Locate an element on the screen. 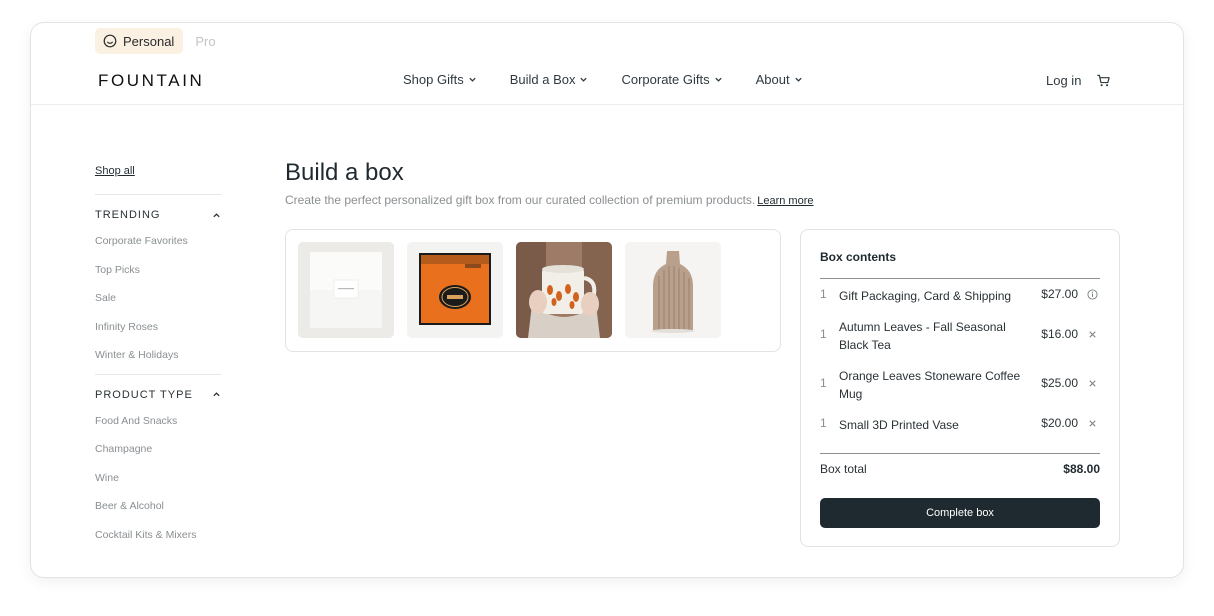 The height and width of the screenshot is (616, 1214). account-switcher: Personal Pro is located at coordinates (155, 41).